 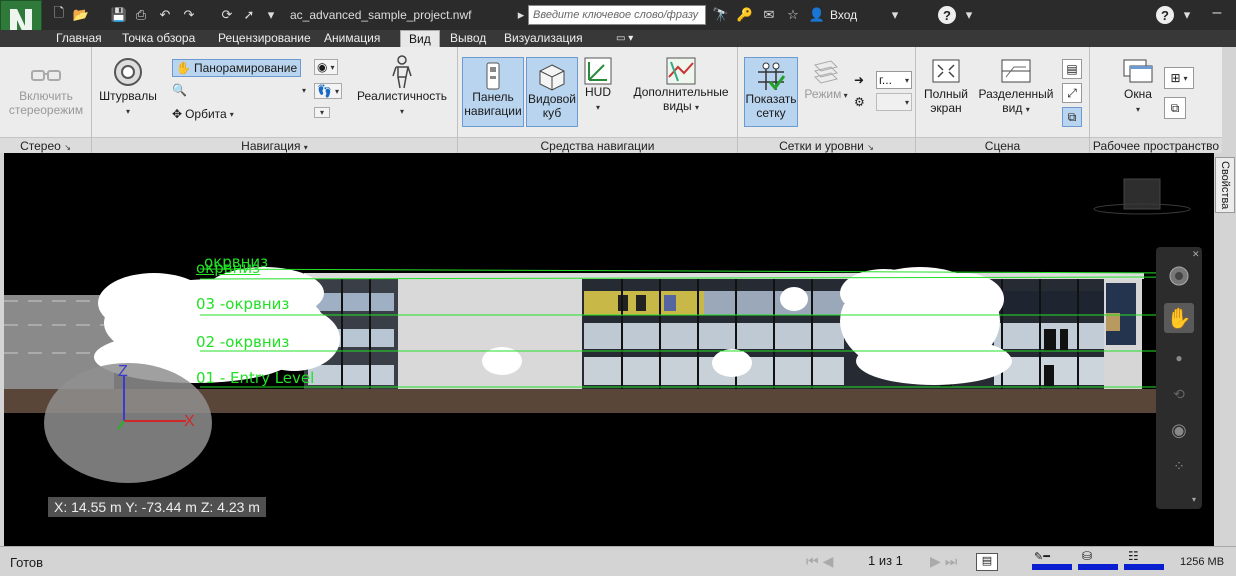 I want to click on open-file-icon: 📂, so click(x=81, y=15).